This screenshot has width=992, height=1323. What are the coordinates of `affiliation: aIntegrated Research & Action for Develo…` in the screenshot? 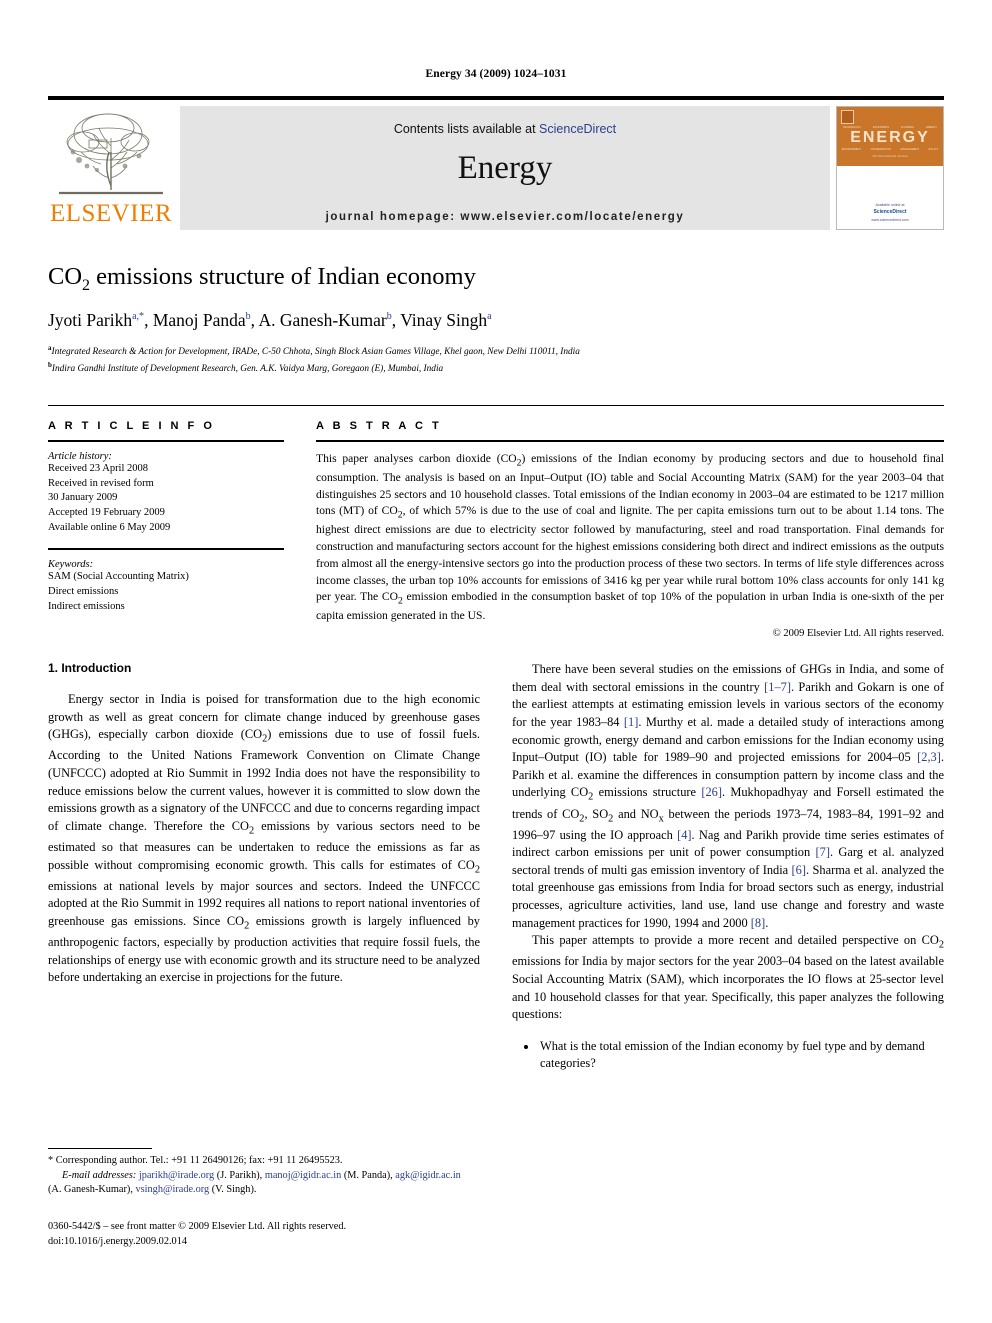 It's located at (496, 351).